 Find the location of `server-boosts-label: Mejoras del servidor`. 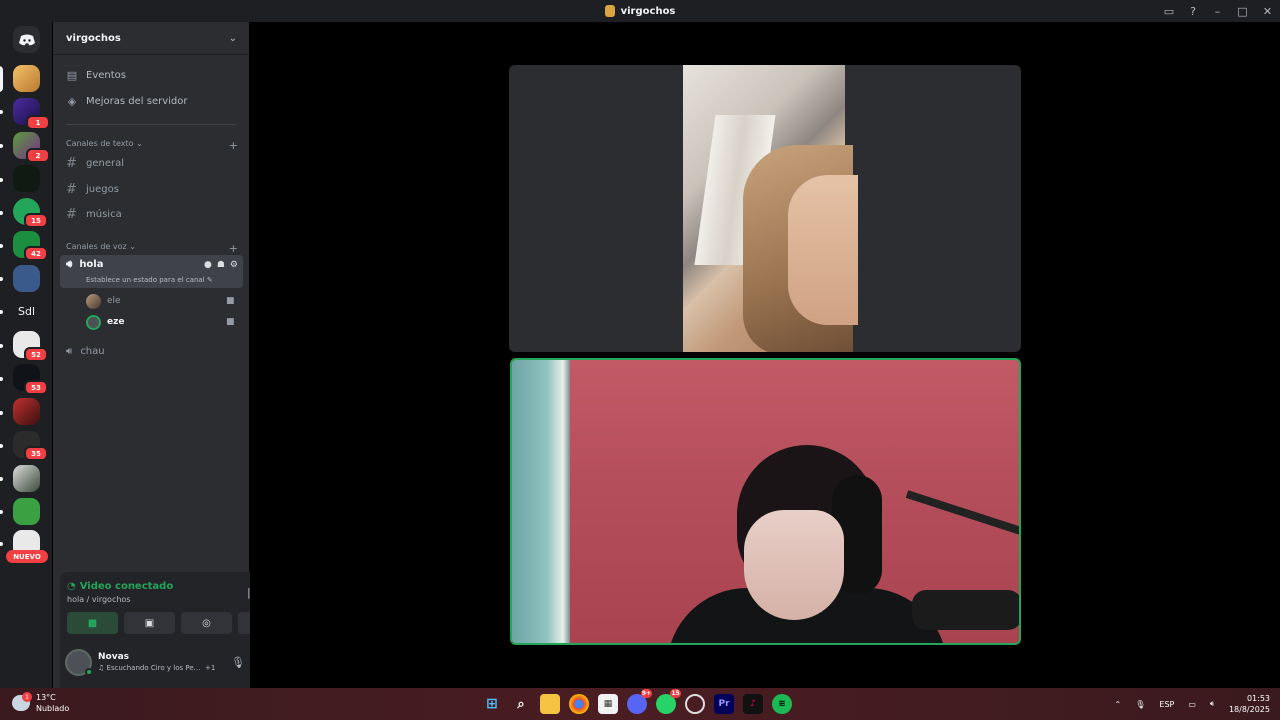

server-boosts-label: Mejoras del servidor is located at coordinates (137, 101).